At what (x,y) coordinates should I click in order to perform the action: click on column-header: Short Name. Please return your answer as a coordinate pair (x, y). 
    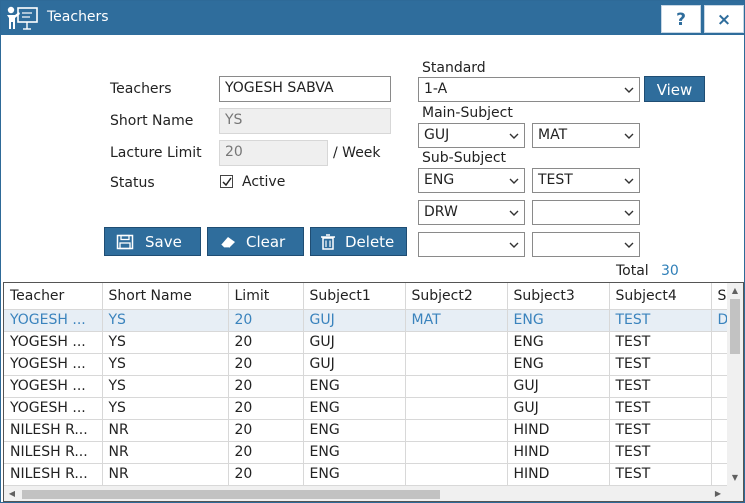
    Looking at the image, I should click on (165, 296).